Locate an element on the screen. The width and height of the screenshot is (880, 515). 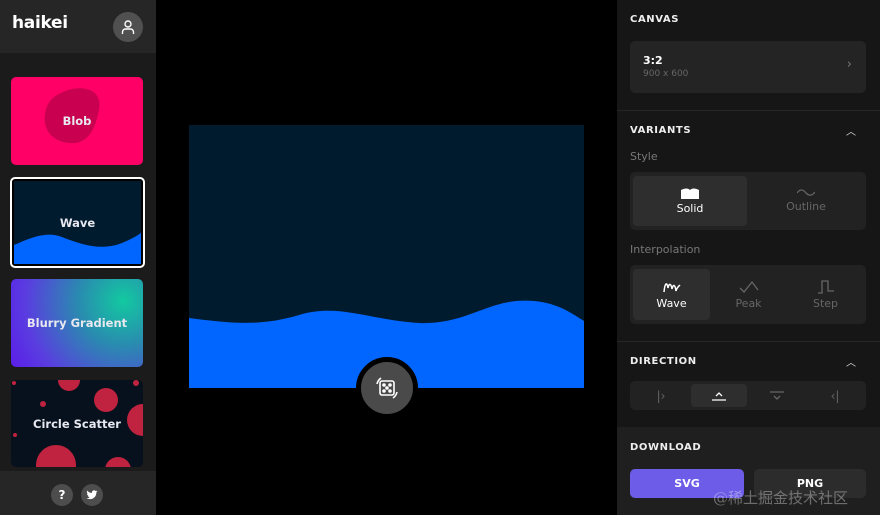
generator-card-circle-scatter: Circle Scatter is located at coordinates (77, 423).